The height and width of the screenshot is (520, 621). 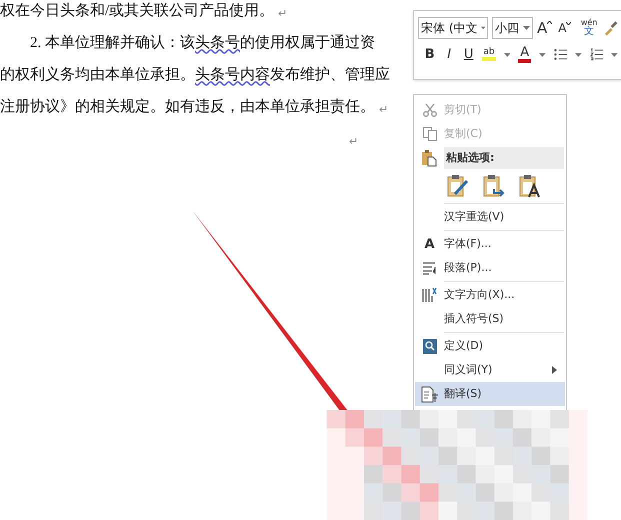 I want to click on down-caret-icon, so click(x=569, y=23).